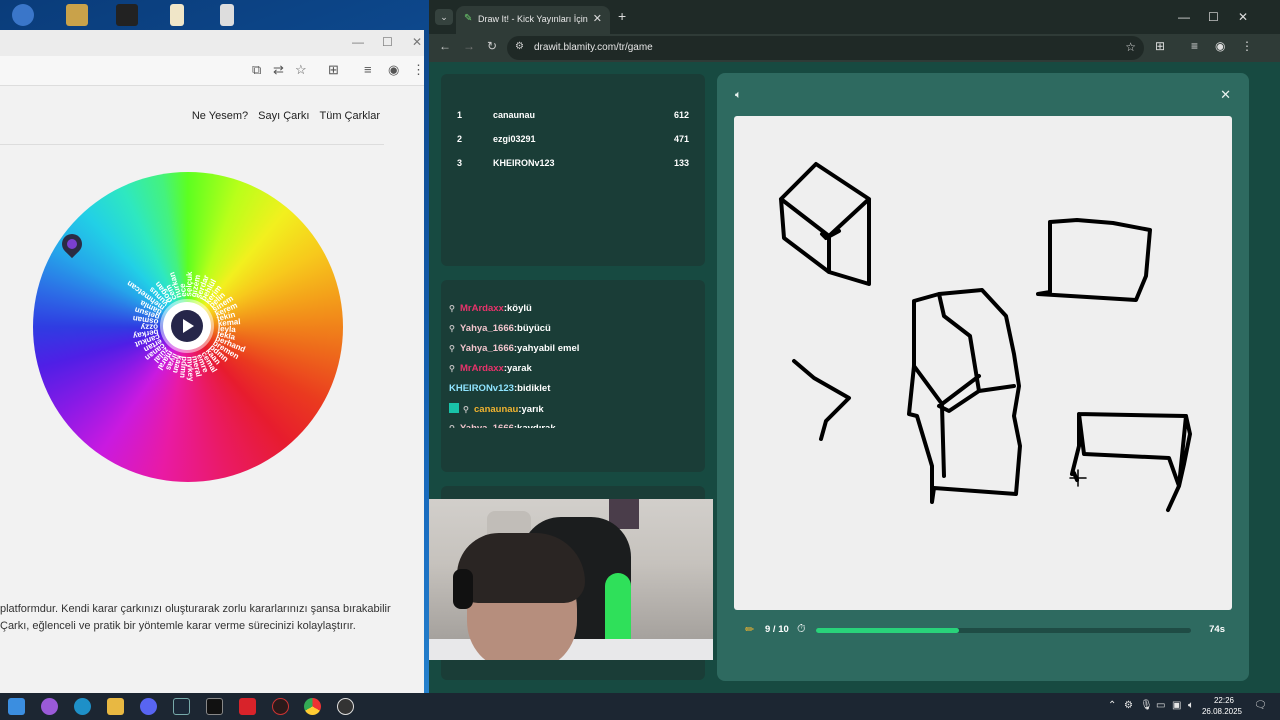  I want to click on chat-message: ⚲ MrArdaxx:köylü, so click(490, 308).